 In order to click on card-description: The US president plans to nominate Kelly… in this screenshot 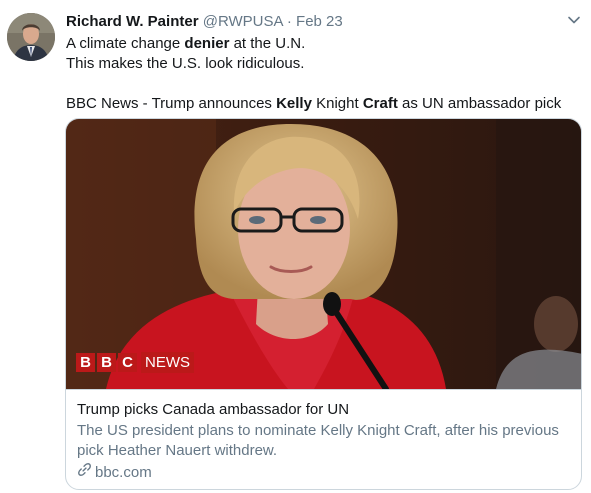, I will do `click(318, 440)`.